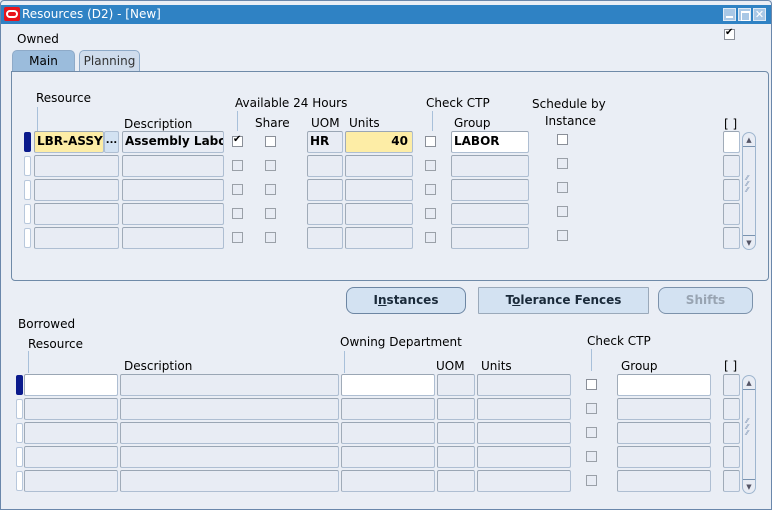  Describe the element at coordinates (69, 142) in the screenshot. I see `resource-field: LBR-ASSY` at that location.